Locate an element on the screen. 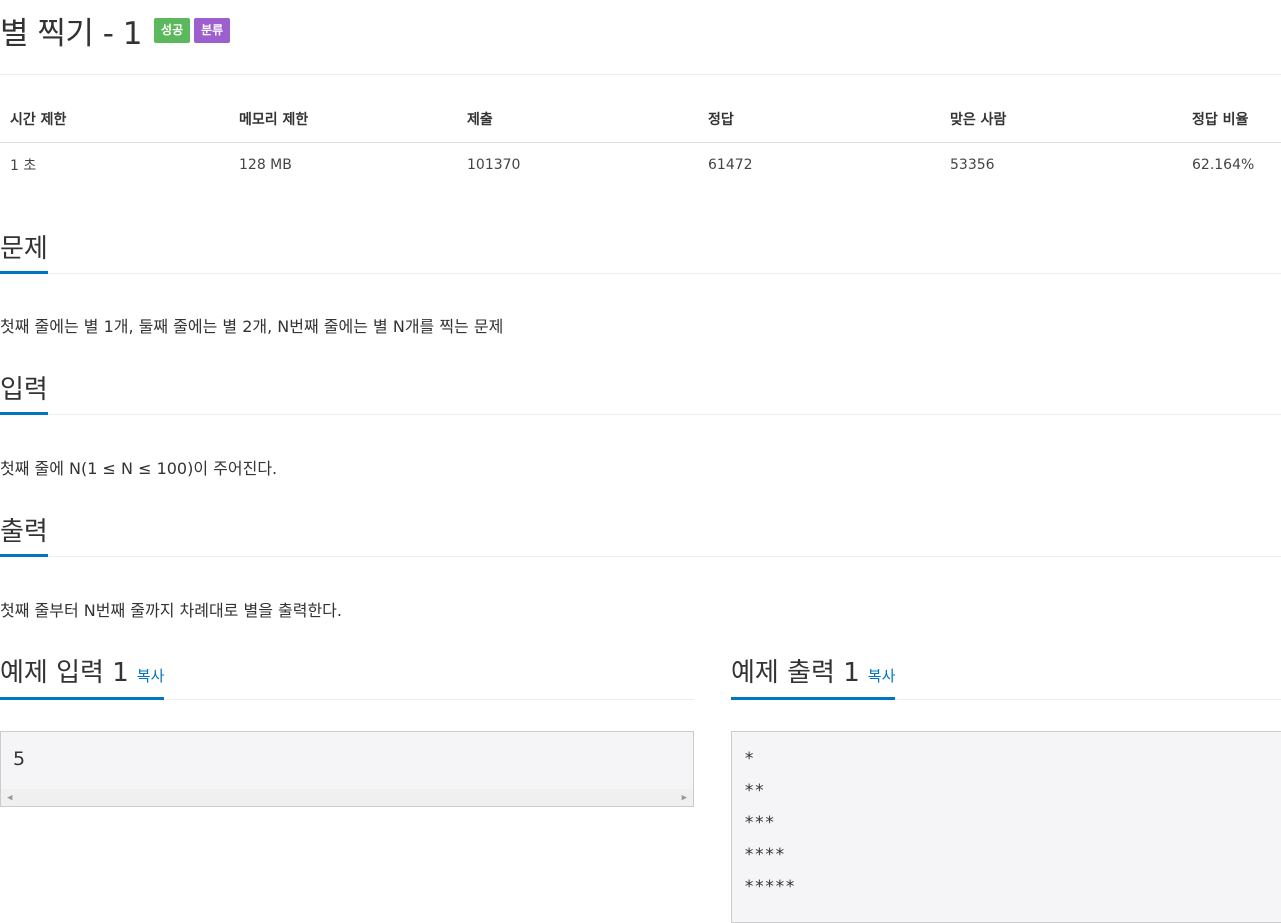 This screenshot has height=923, width=1281. scroll-right-arrow-icon: ▶ is located at coordinates (684, 798).